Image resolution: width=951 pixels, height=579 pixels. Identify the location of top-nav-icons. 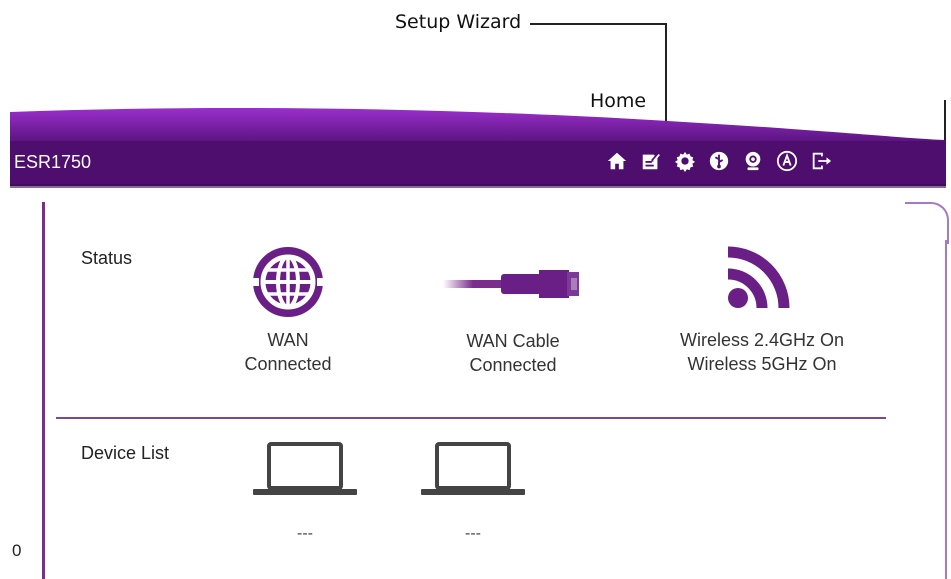
(718, 161).